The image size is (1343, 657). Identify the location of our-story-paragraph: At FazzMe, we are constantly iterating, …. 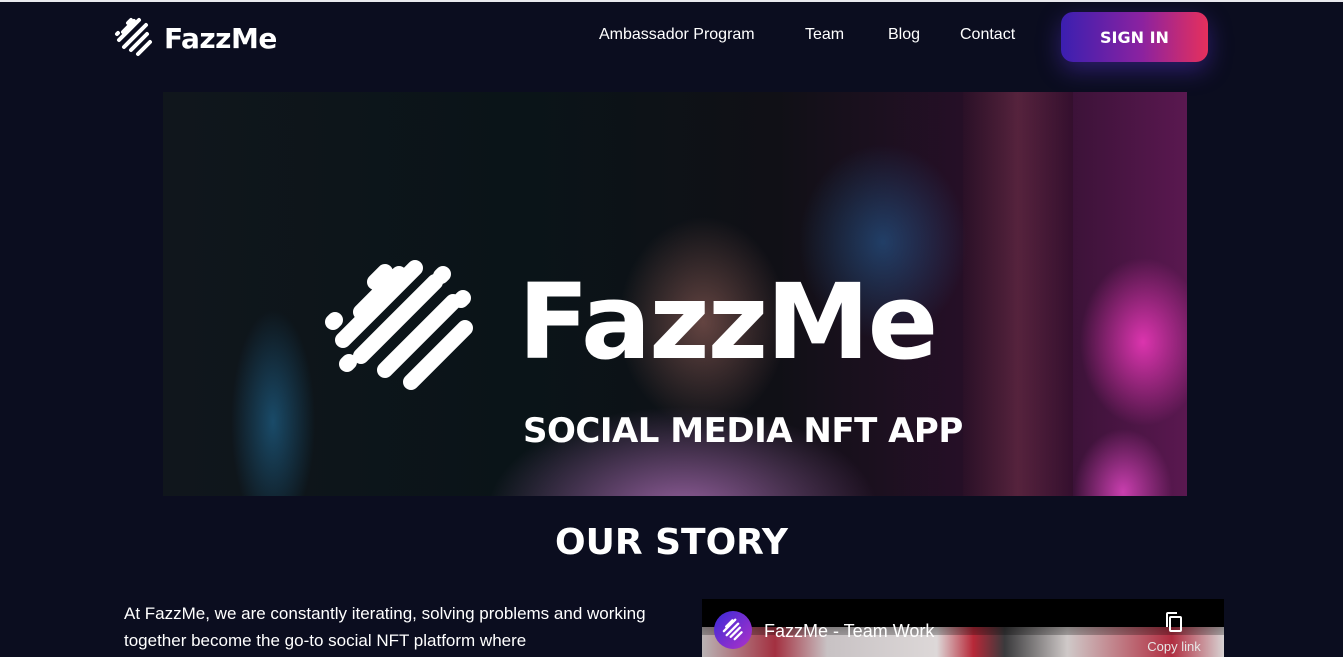
(385, 627).